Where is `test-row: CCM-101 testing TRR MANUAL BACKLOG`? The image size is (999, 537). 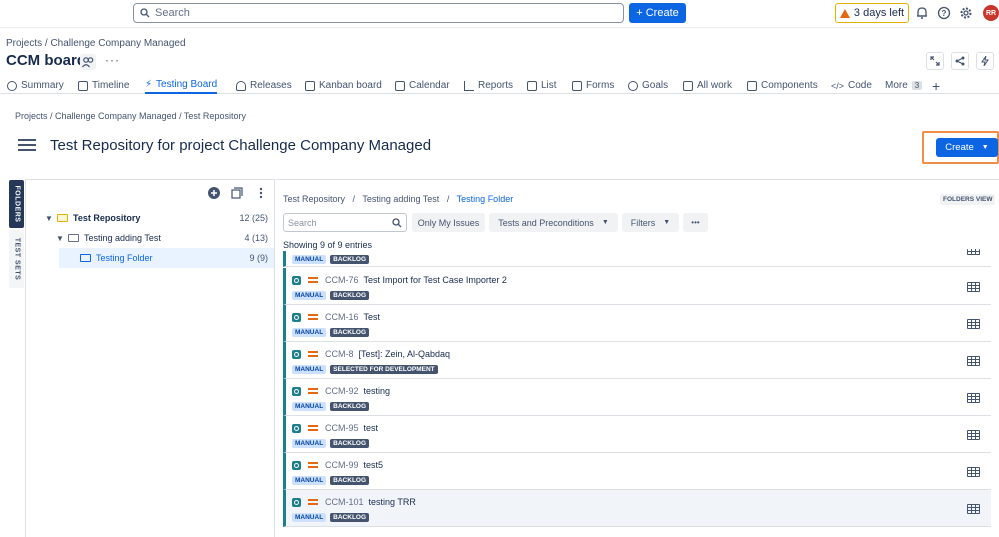
test-row: CCM-101 testing TRR MANUAL BACKLOG is located at coordinates (637, 508).